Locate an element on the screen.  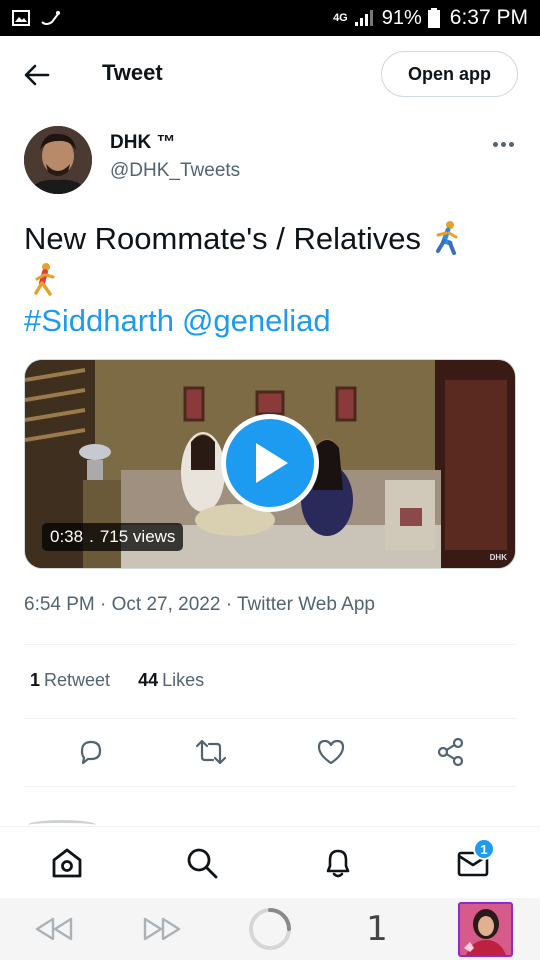
signal-icon is located at coordinates (363, 18).